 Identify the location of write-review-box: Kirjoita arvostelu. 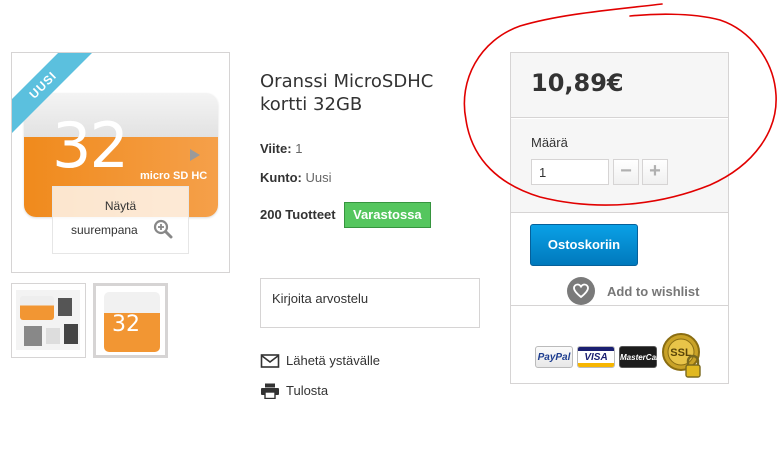
(370, 303).